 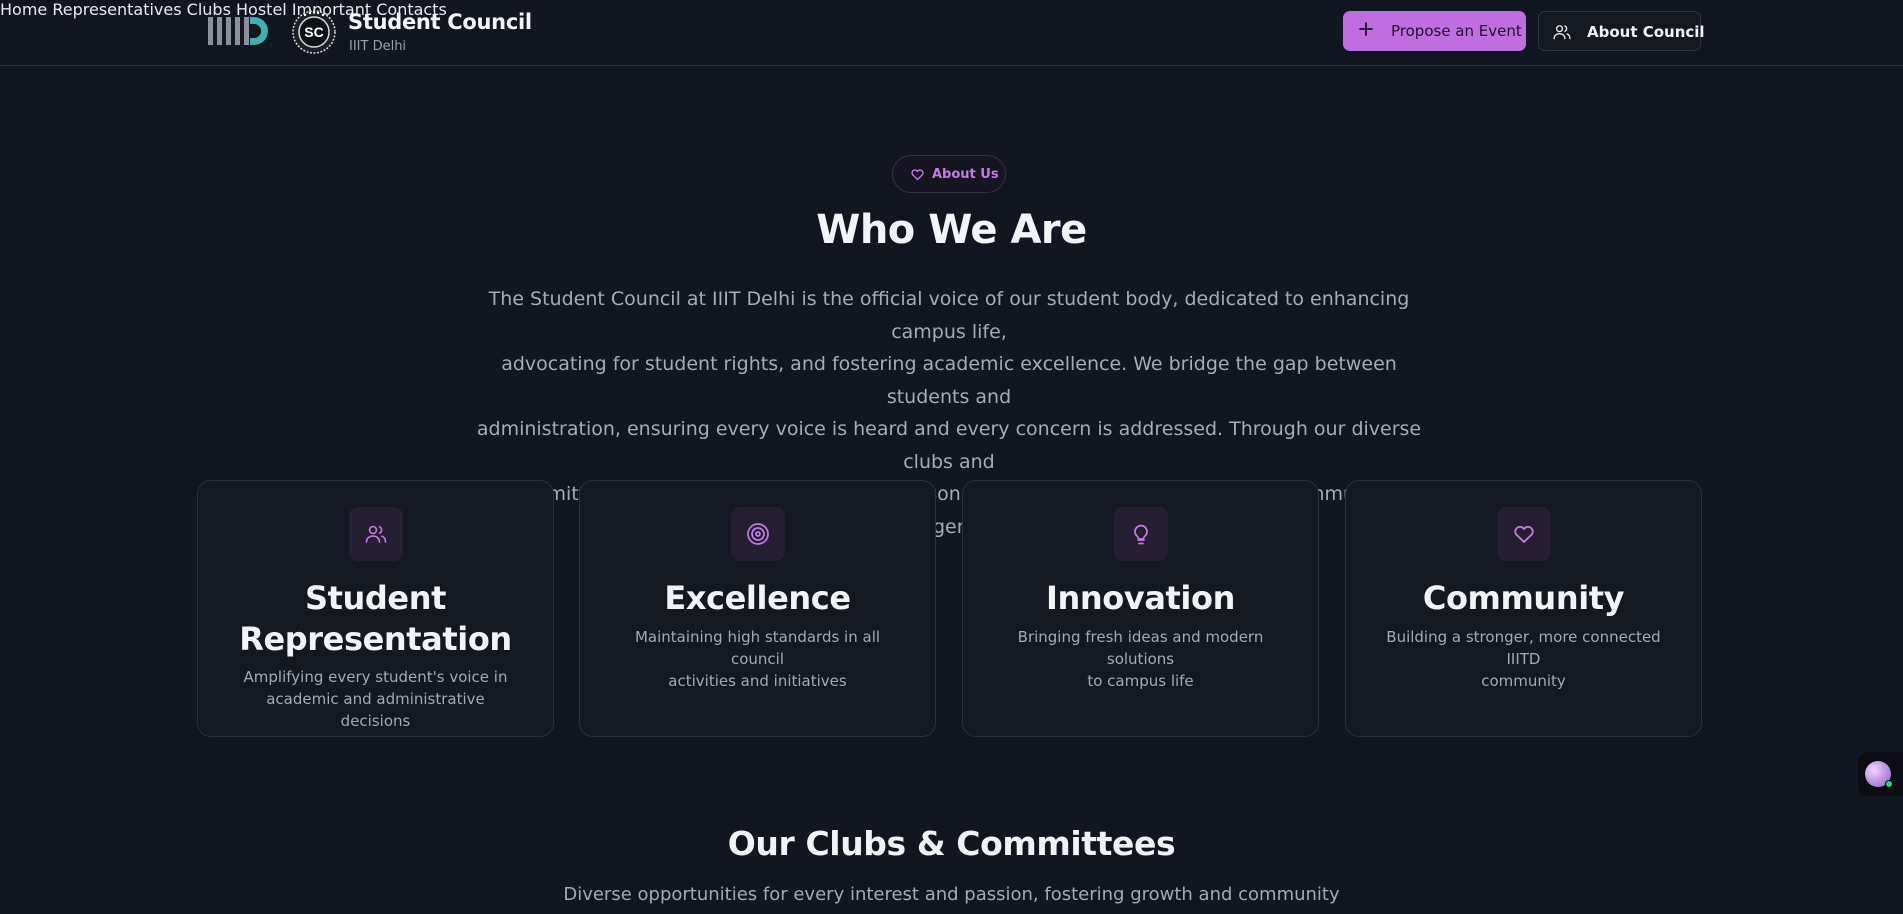 What do you see at coordinates (440, 22) in the screenshot?
I see `brand-title: Student Council` at bounding box center [440, 22].